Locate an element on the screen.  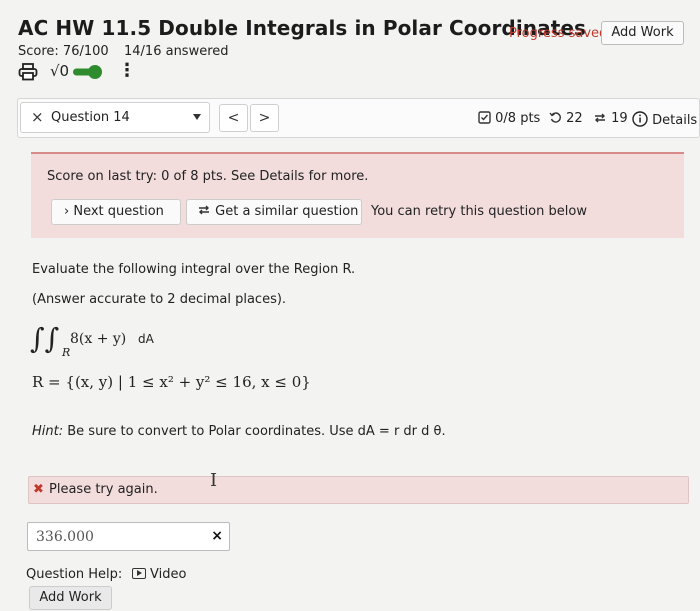
video-icon is located at coordinates (139, 573).